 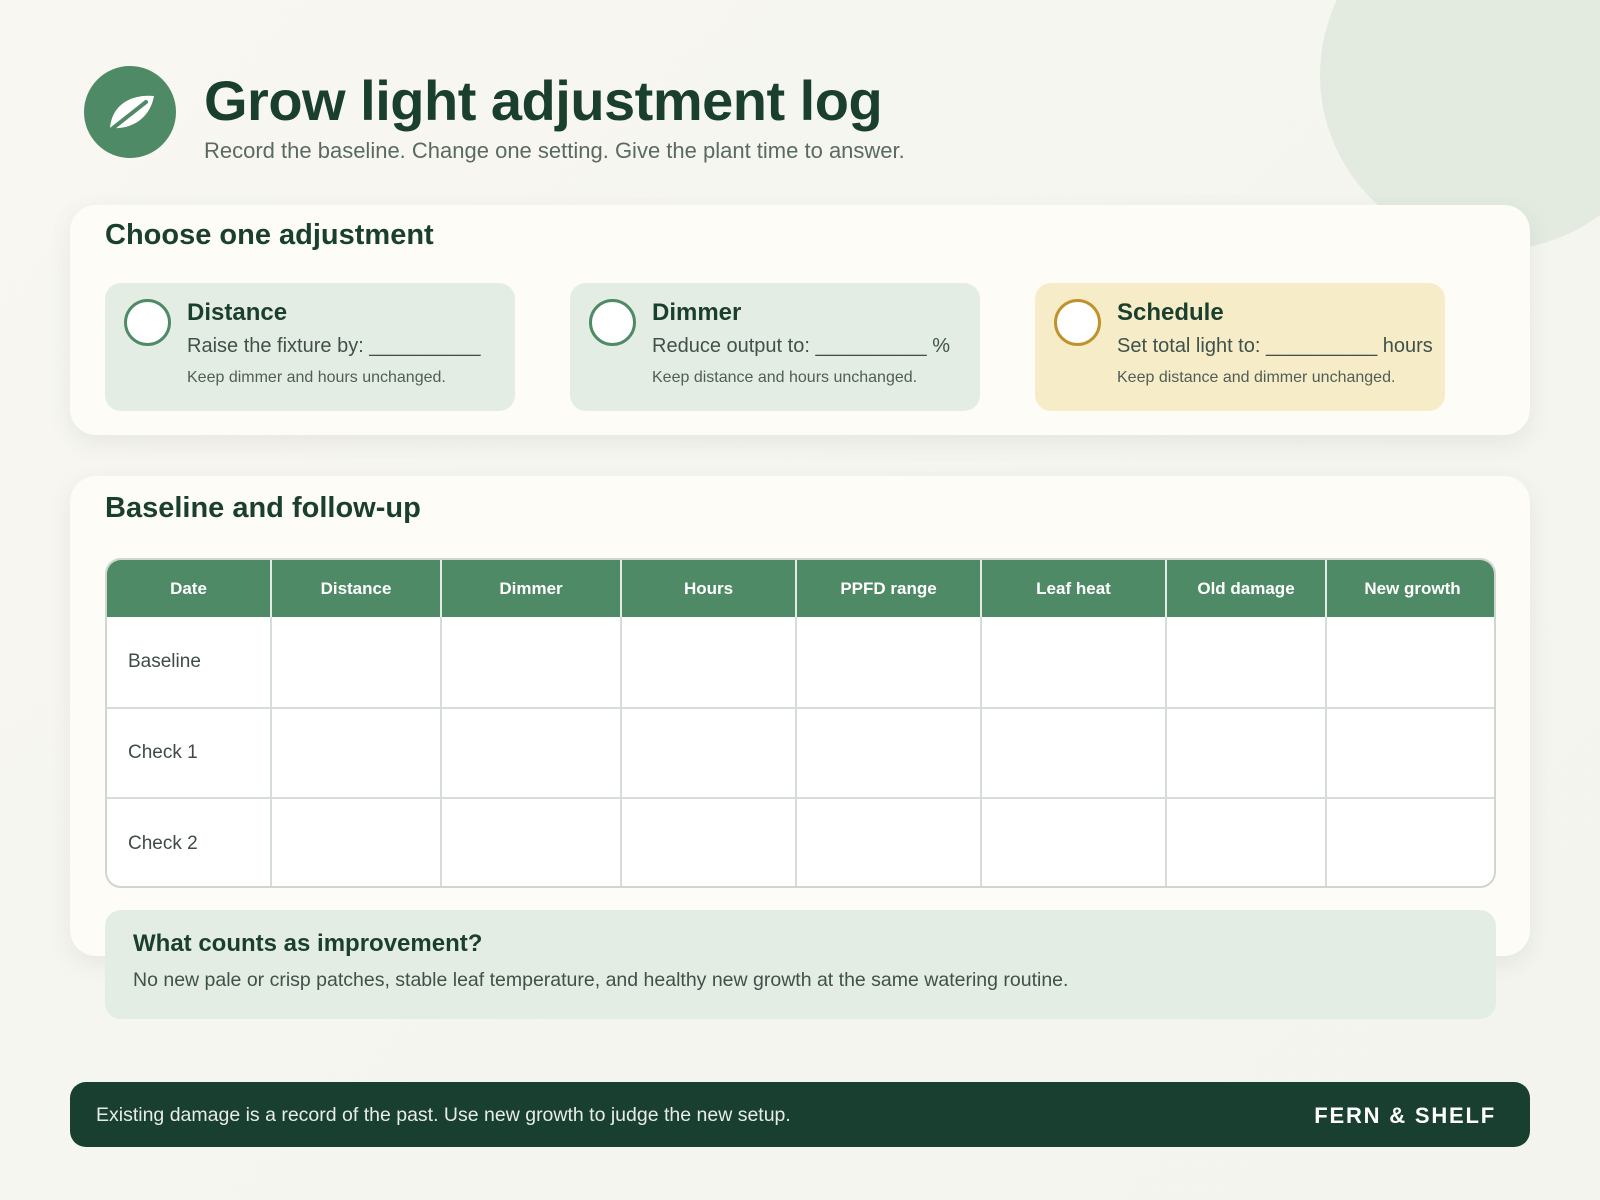 What do you see at coordinates (1077, 322) in the screenshot?
I see `schedule-radio` at bounding box center [1077, 322].